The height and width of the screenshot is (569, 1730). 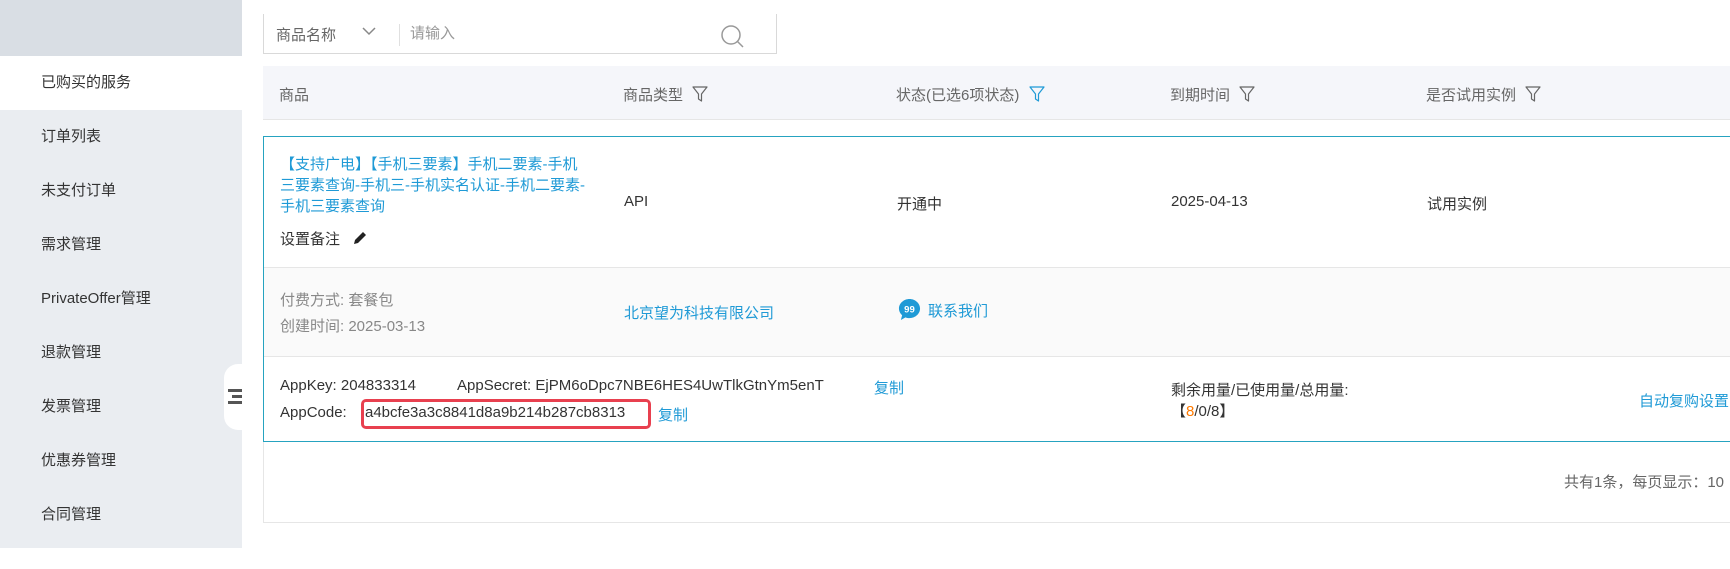 I want to click on search-divider, so click(x=399, y=35).